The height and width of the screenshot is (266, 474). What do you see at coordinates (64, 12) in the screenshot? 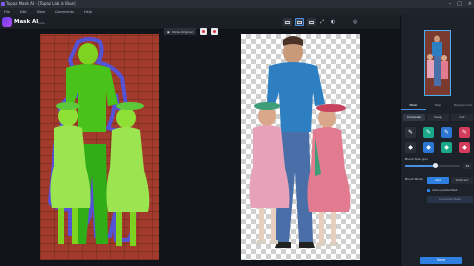
I see `menu-comments: Comments` at bounding box center [64, 12].